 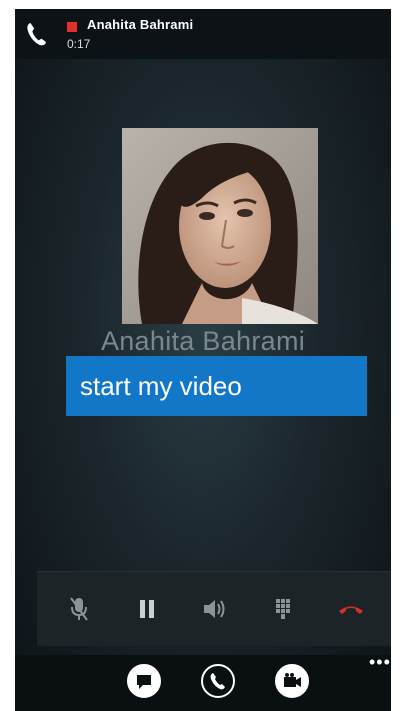 I want to click on call-timer: 0:17, so click(x=79, y=44).